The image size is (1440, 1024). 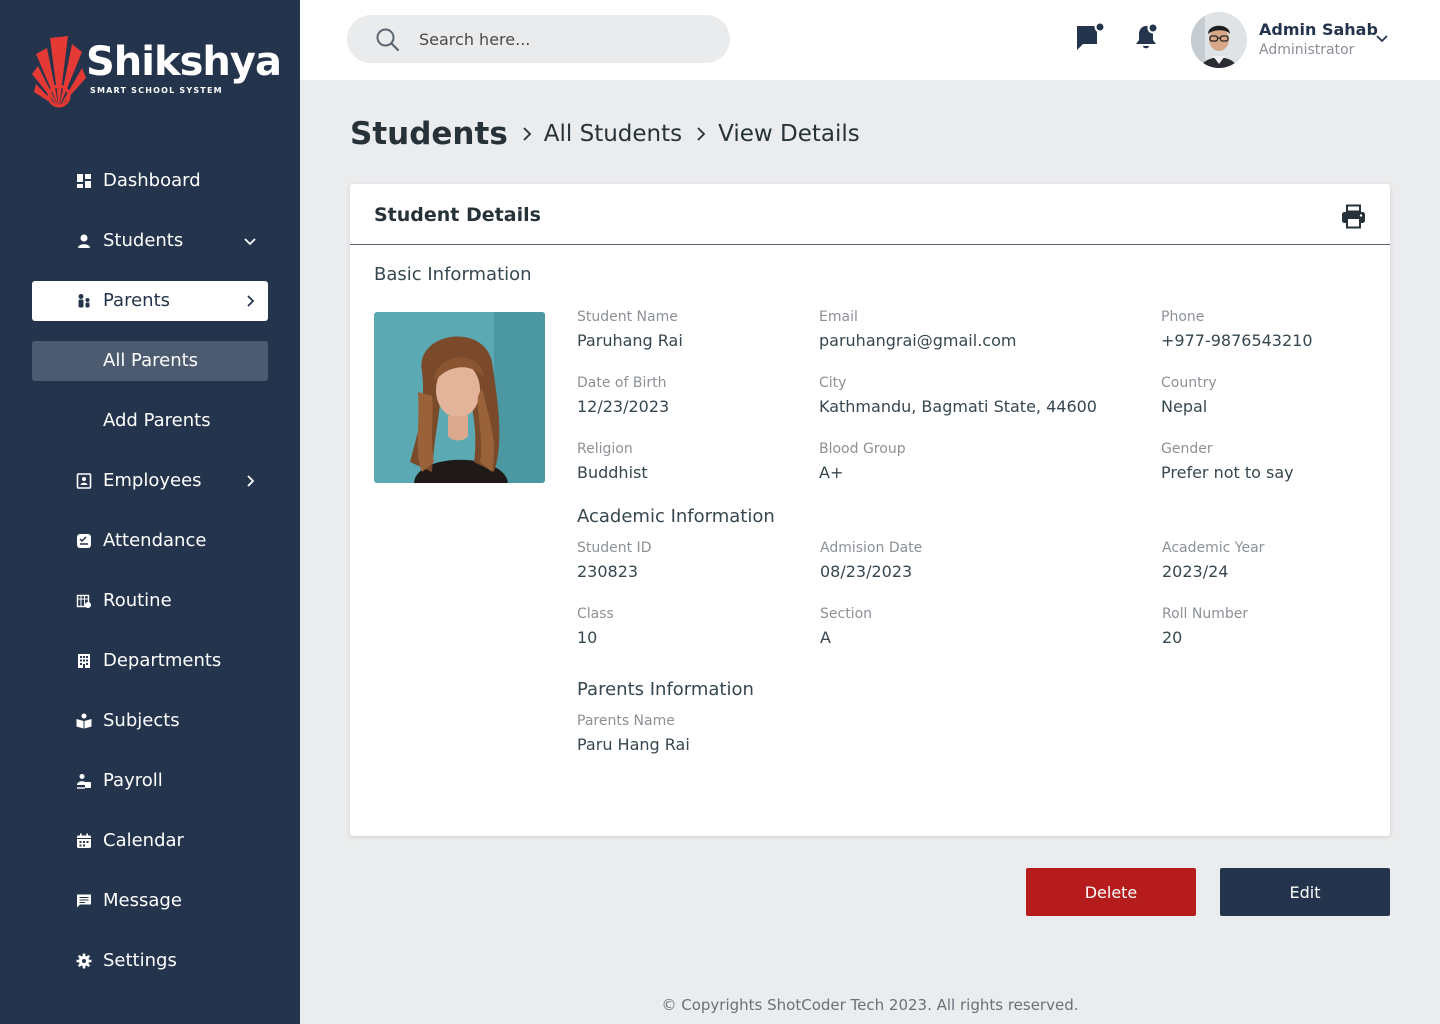 I want to click on field-roll-number: Roll Number 20, so click(x=1205, y=627).